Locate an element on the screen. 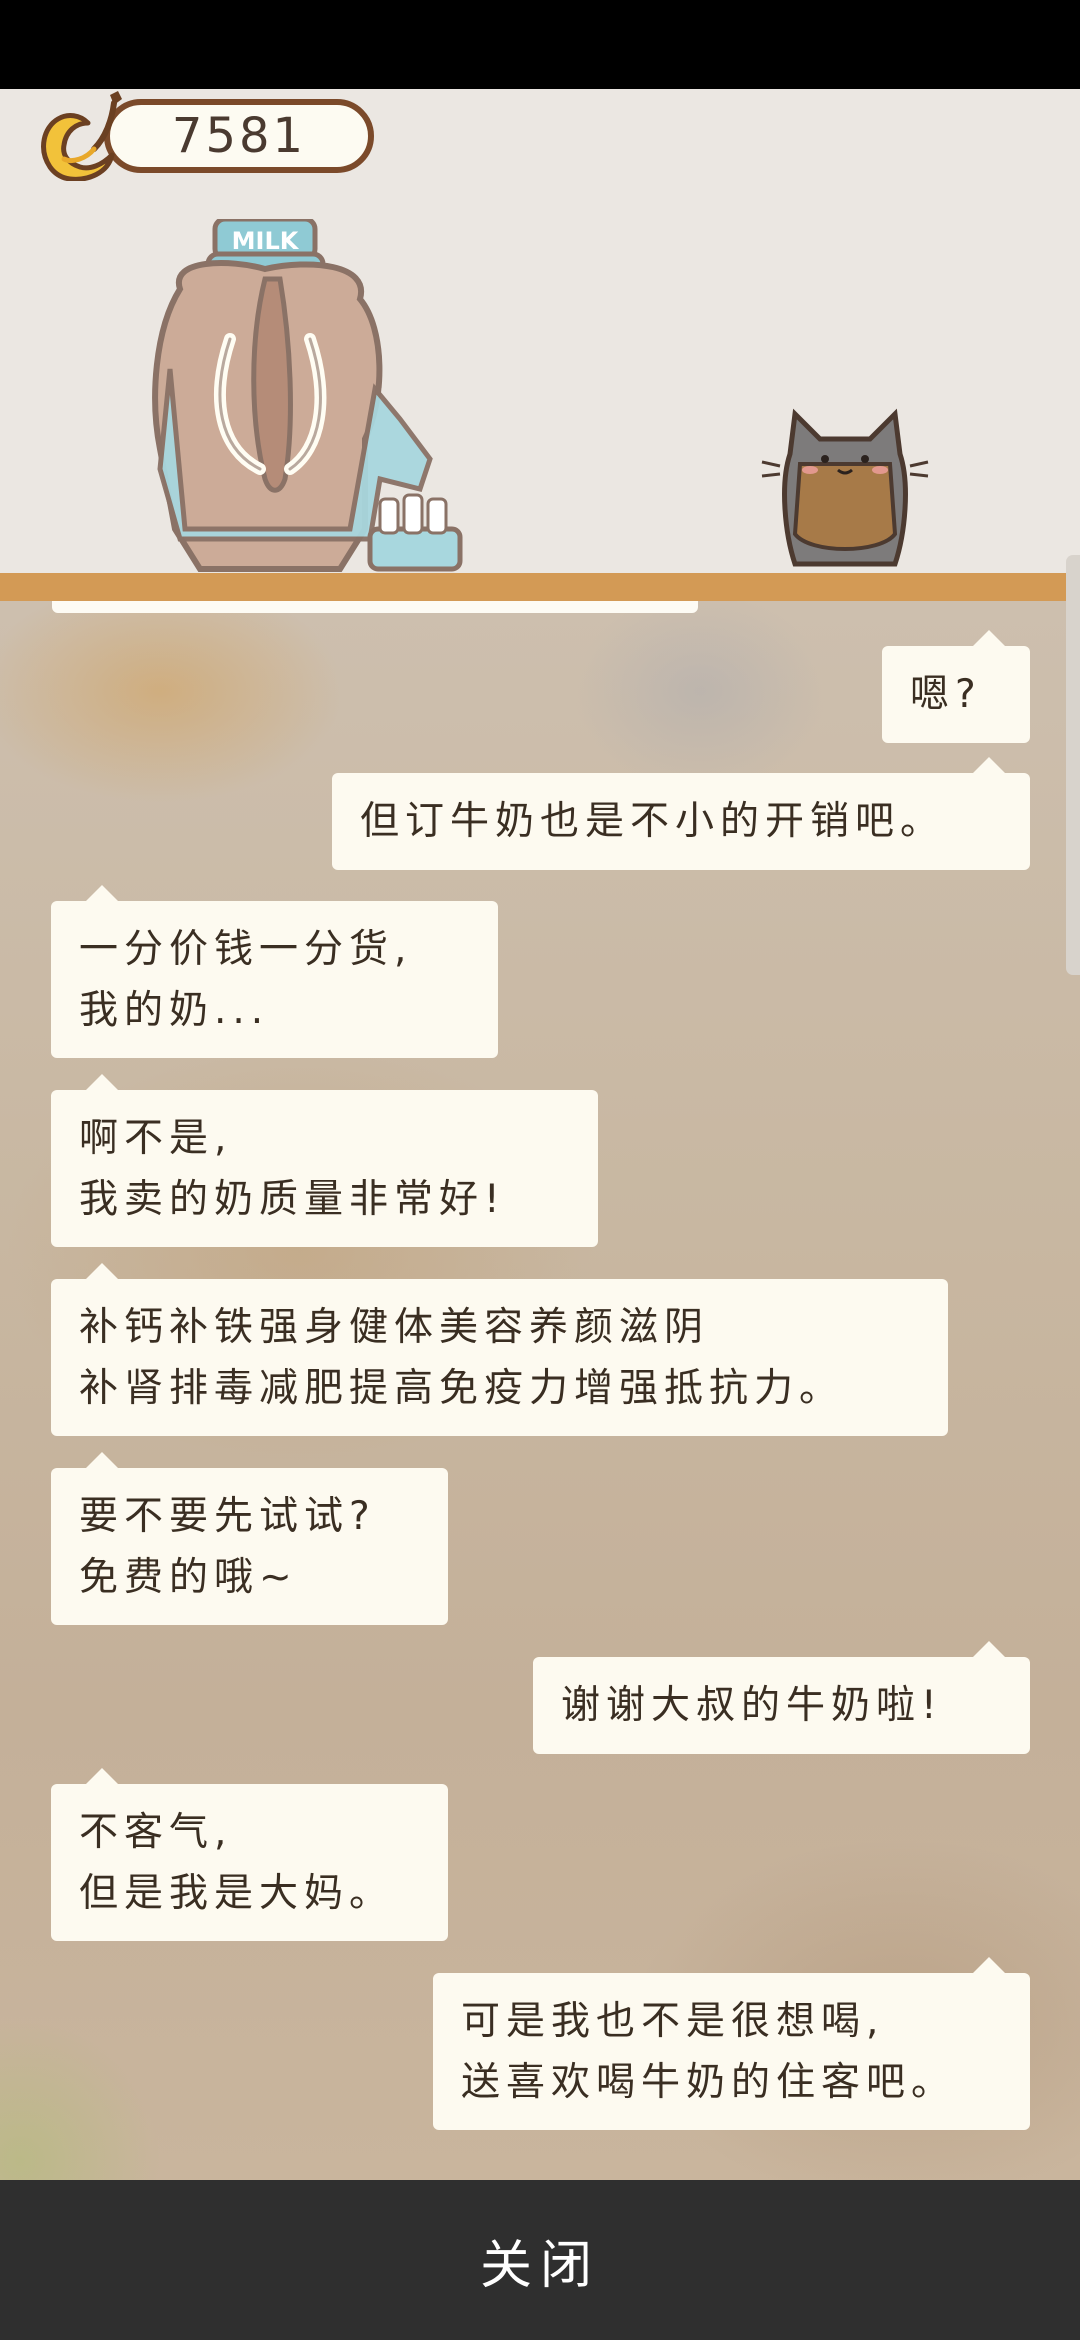  chat-bubble-left: 啊不是, 我卖的奶质量非常好! is located at coordinates (324, 1160).